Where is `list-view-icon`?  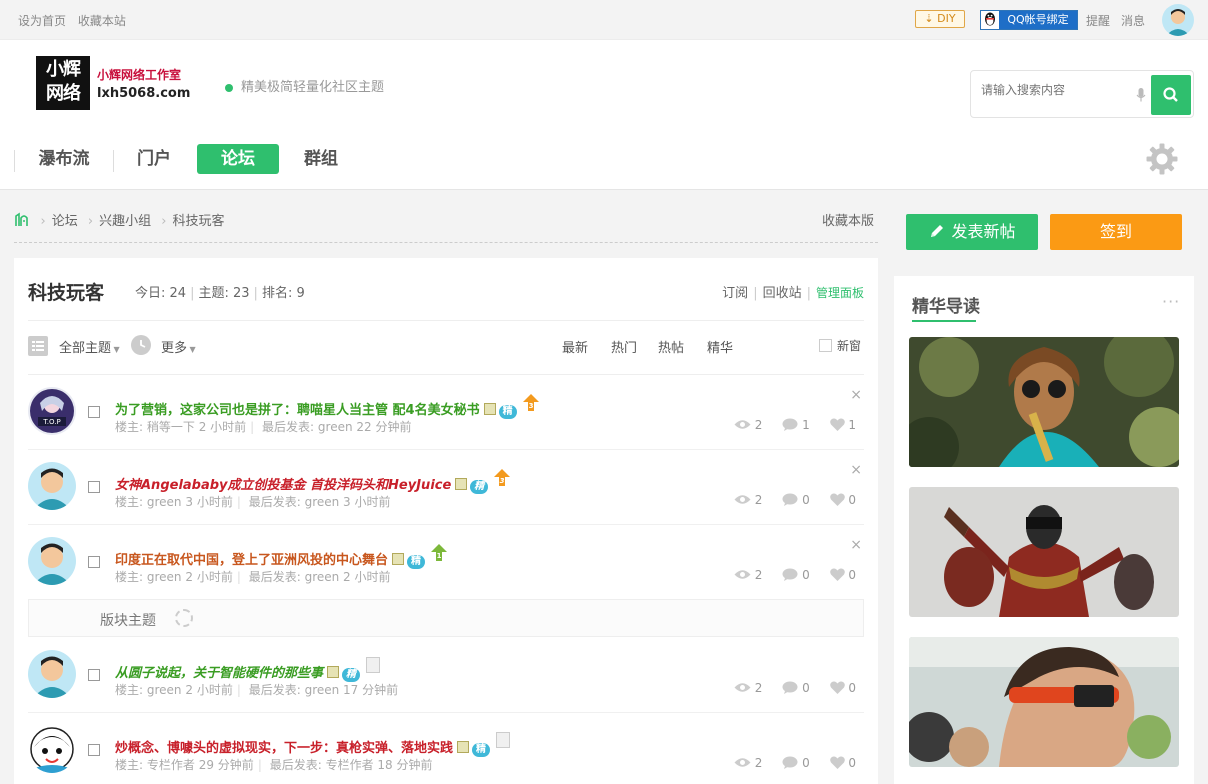 list-view-icon is located at coordinates (38, 346).